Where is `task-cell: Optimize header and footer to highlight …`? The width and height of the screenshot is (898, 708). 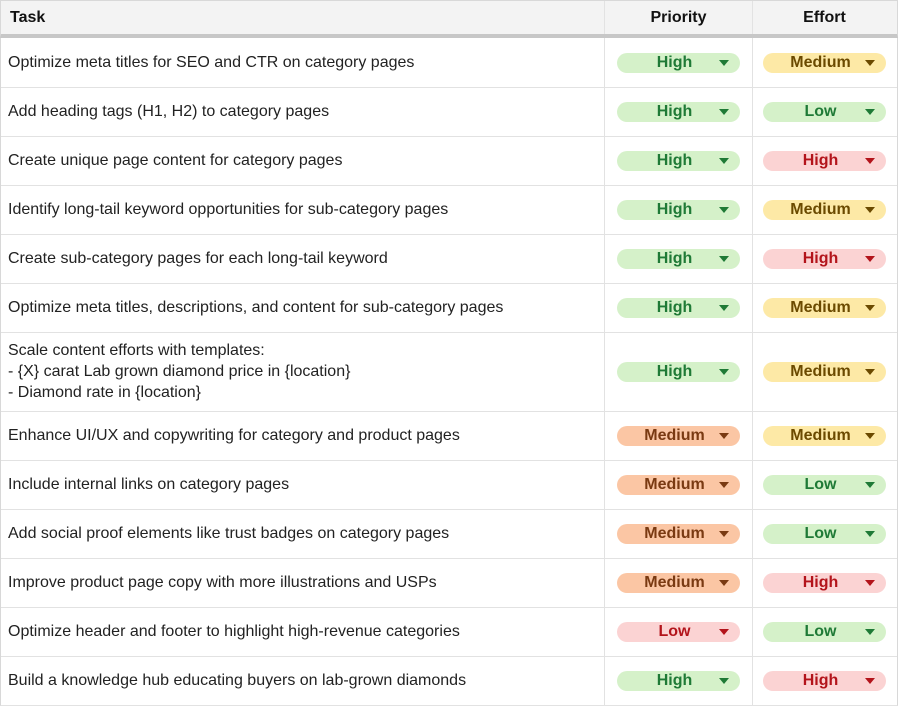
task-cell: Optimize header and footer to highlight … is located at coordinates (303, 631).